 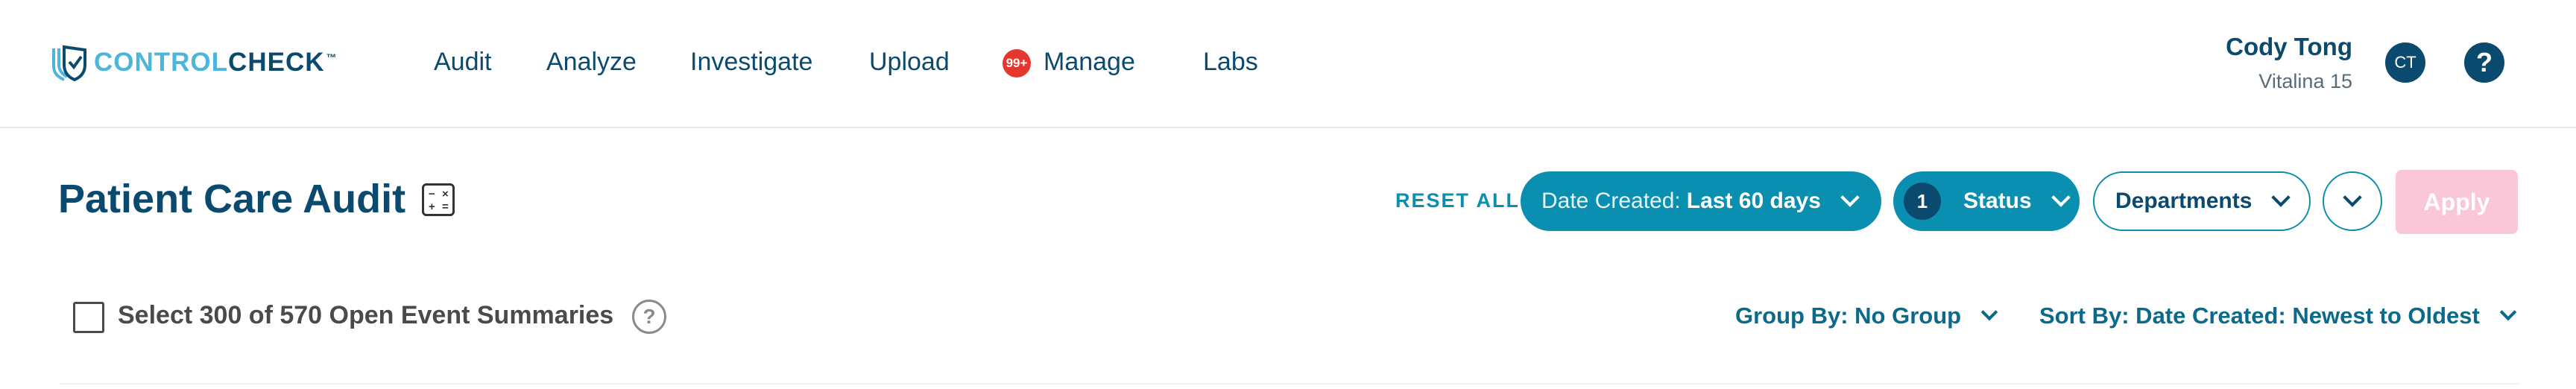 What do you see at coordinates (2457, 202) in the screenshot?
I see `apply-button: Apply` at bounding box center [2457, 202].